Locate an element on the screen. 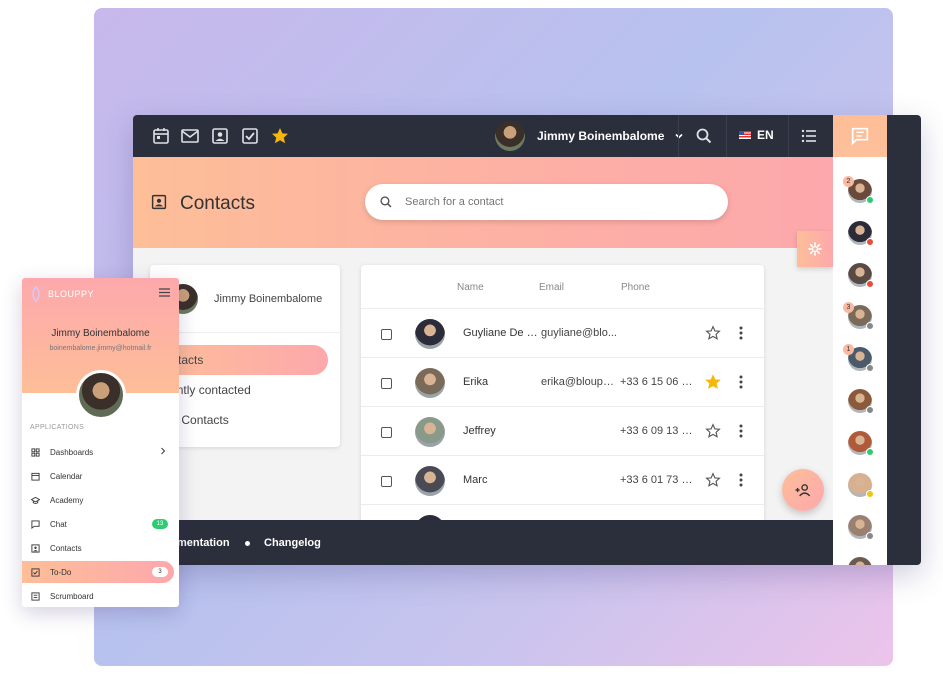 The height and width of the screenshot is (674, 943). column-header-email: Email is located at coordinates (551, 287).